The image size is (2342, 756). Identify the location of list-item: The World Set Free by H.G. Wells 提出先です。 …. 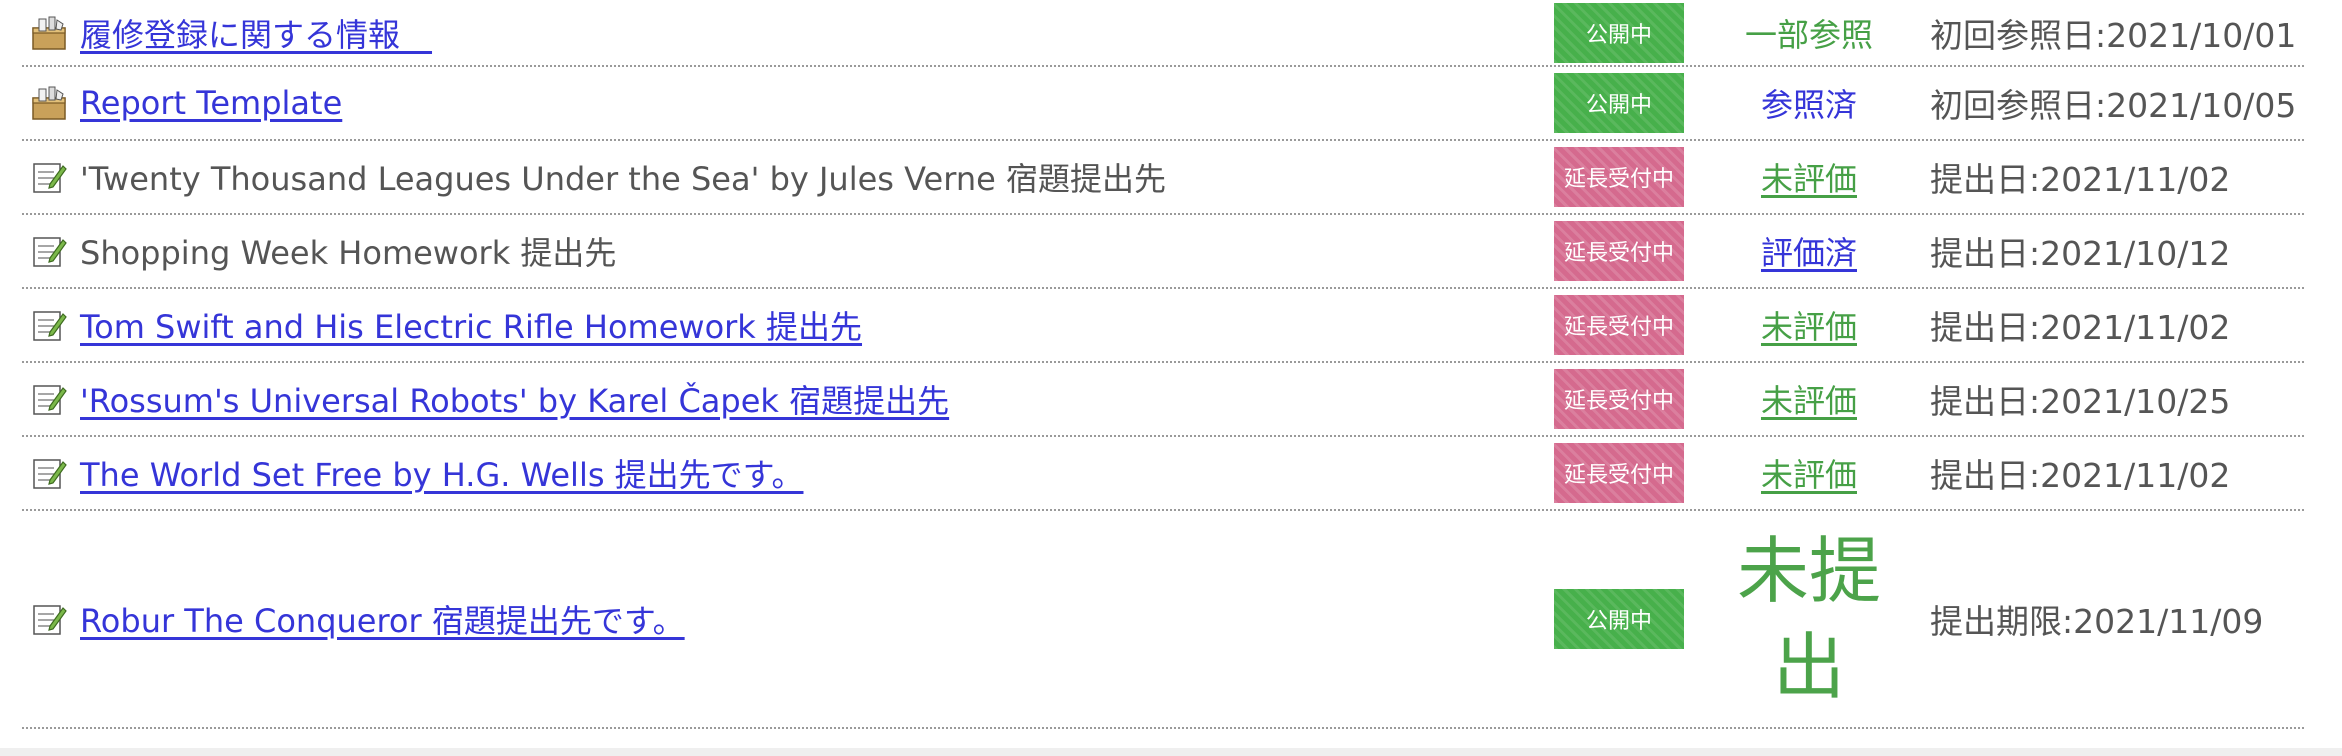
(1163, 474).